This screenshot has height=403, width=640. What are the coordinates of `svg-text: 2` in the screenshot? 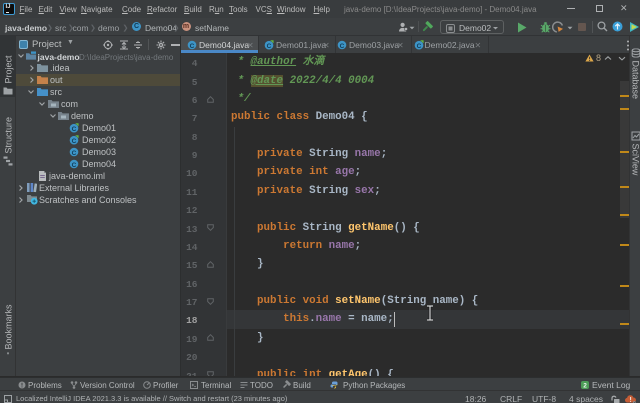 It's located at (585, 385).